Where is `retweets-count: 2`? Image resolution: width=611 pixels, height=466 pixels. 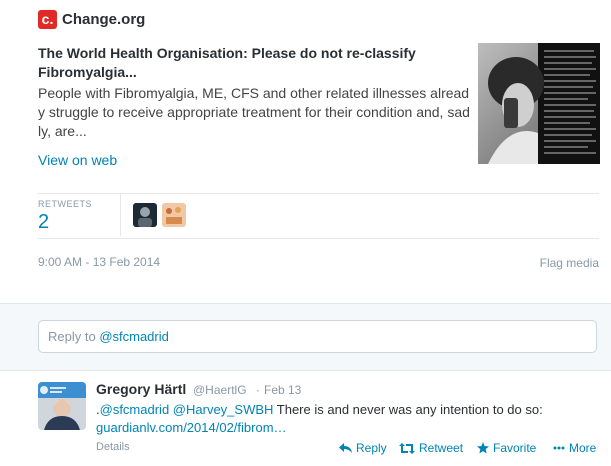 retweets-count: 2 is located at coordinates (43, 222).